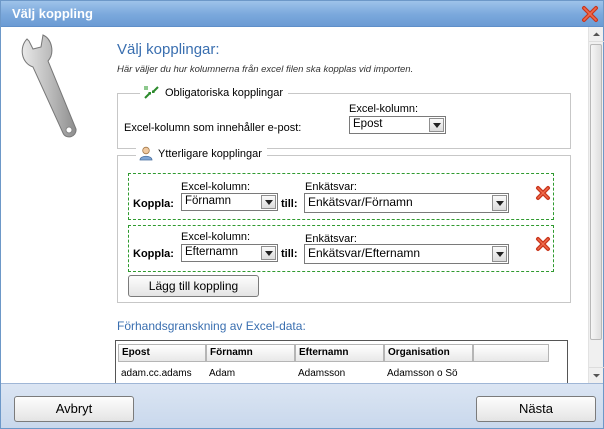  I want to click on scroll-down-button, so click(596, 374).